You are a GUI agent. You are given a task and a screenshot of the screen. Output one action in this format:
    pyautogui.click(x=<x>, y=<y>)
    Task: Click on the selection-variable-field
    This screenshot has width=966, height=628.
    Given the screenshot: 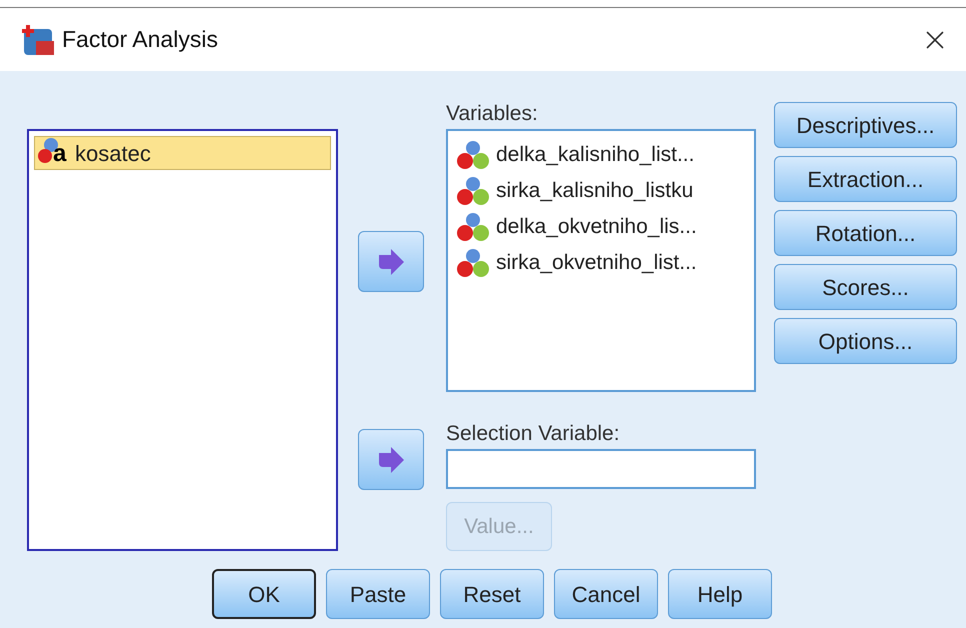 What is the action you would take?
    pyautogui.click(x=601, y=469)
    